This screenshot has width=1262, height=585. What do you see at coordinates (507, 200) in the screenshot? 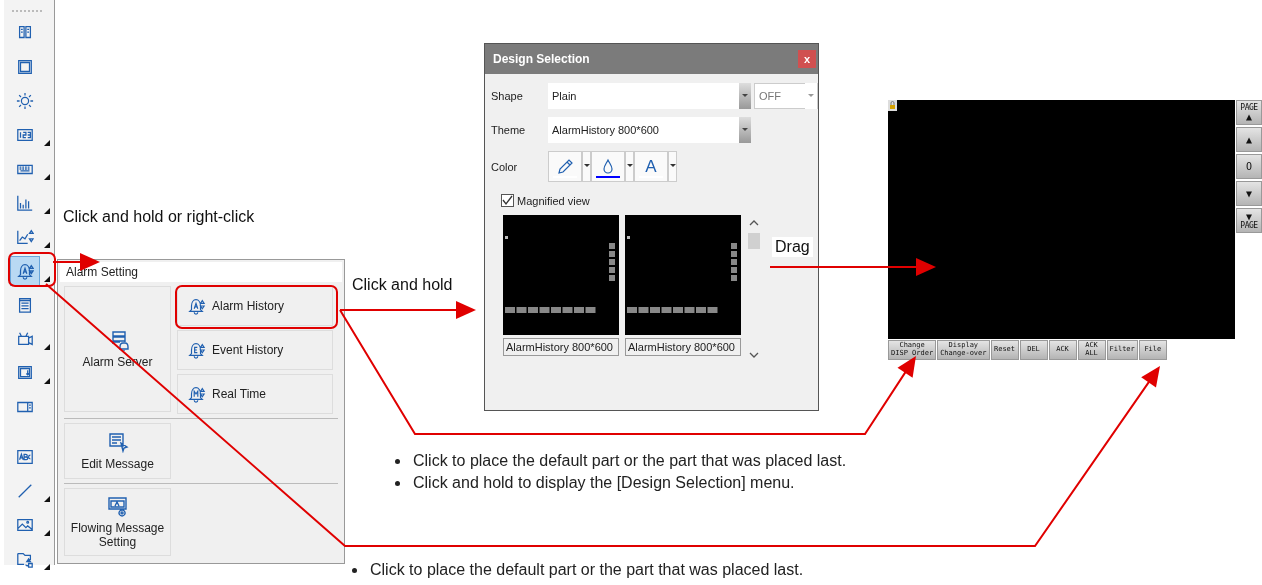
I see `checkmark-icon` at bounding box center [507, 200].